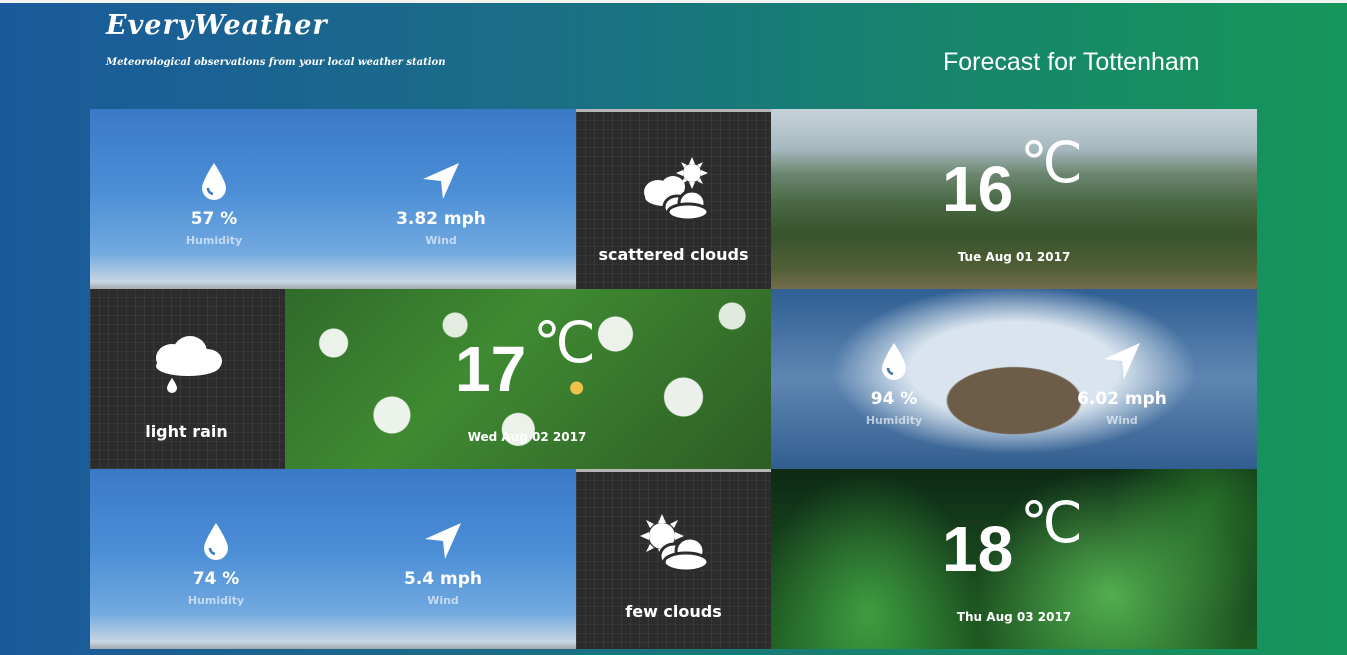 This screenshot has height=655, width=1347. Describe the element at coordinates (214, 204) in the screenshot. I see `humidity-stat: 57 % Humidity` at that location.